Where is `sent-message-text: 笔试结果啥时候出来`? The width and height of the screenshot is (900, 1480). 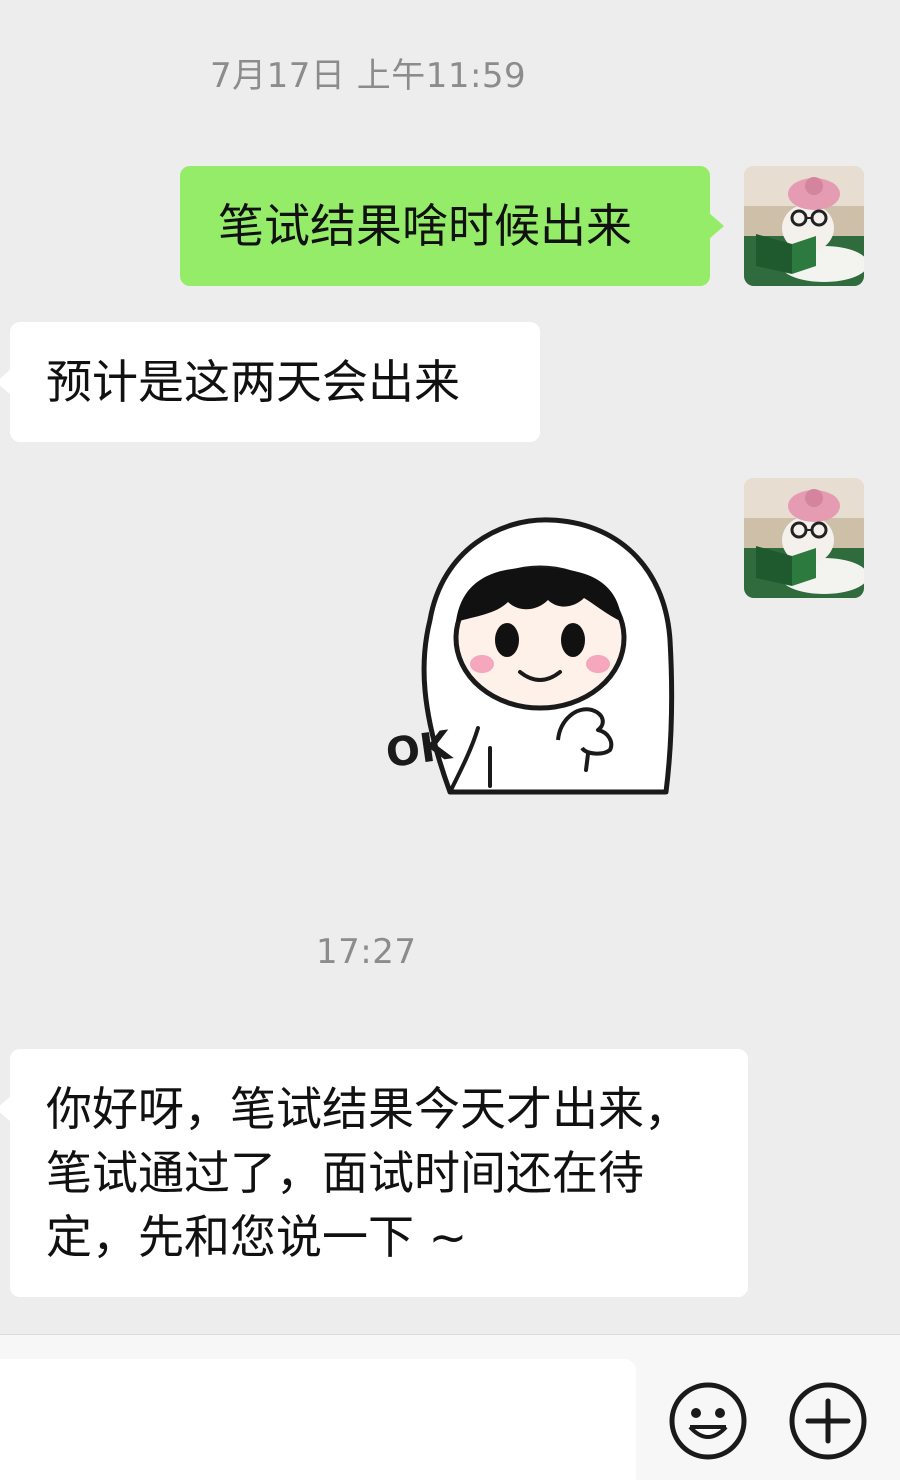
sent-message-text: 笔试结果啥时候出来 is located at coordinates (425, 226).